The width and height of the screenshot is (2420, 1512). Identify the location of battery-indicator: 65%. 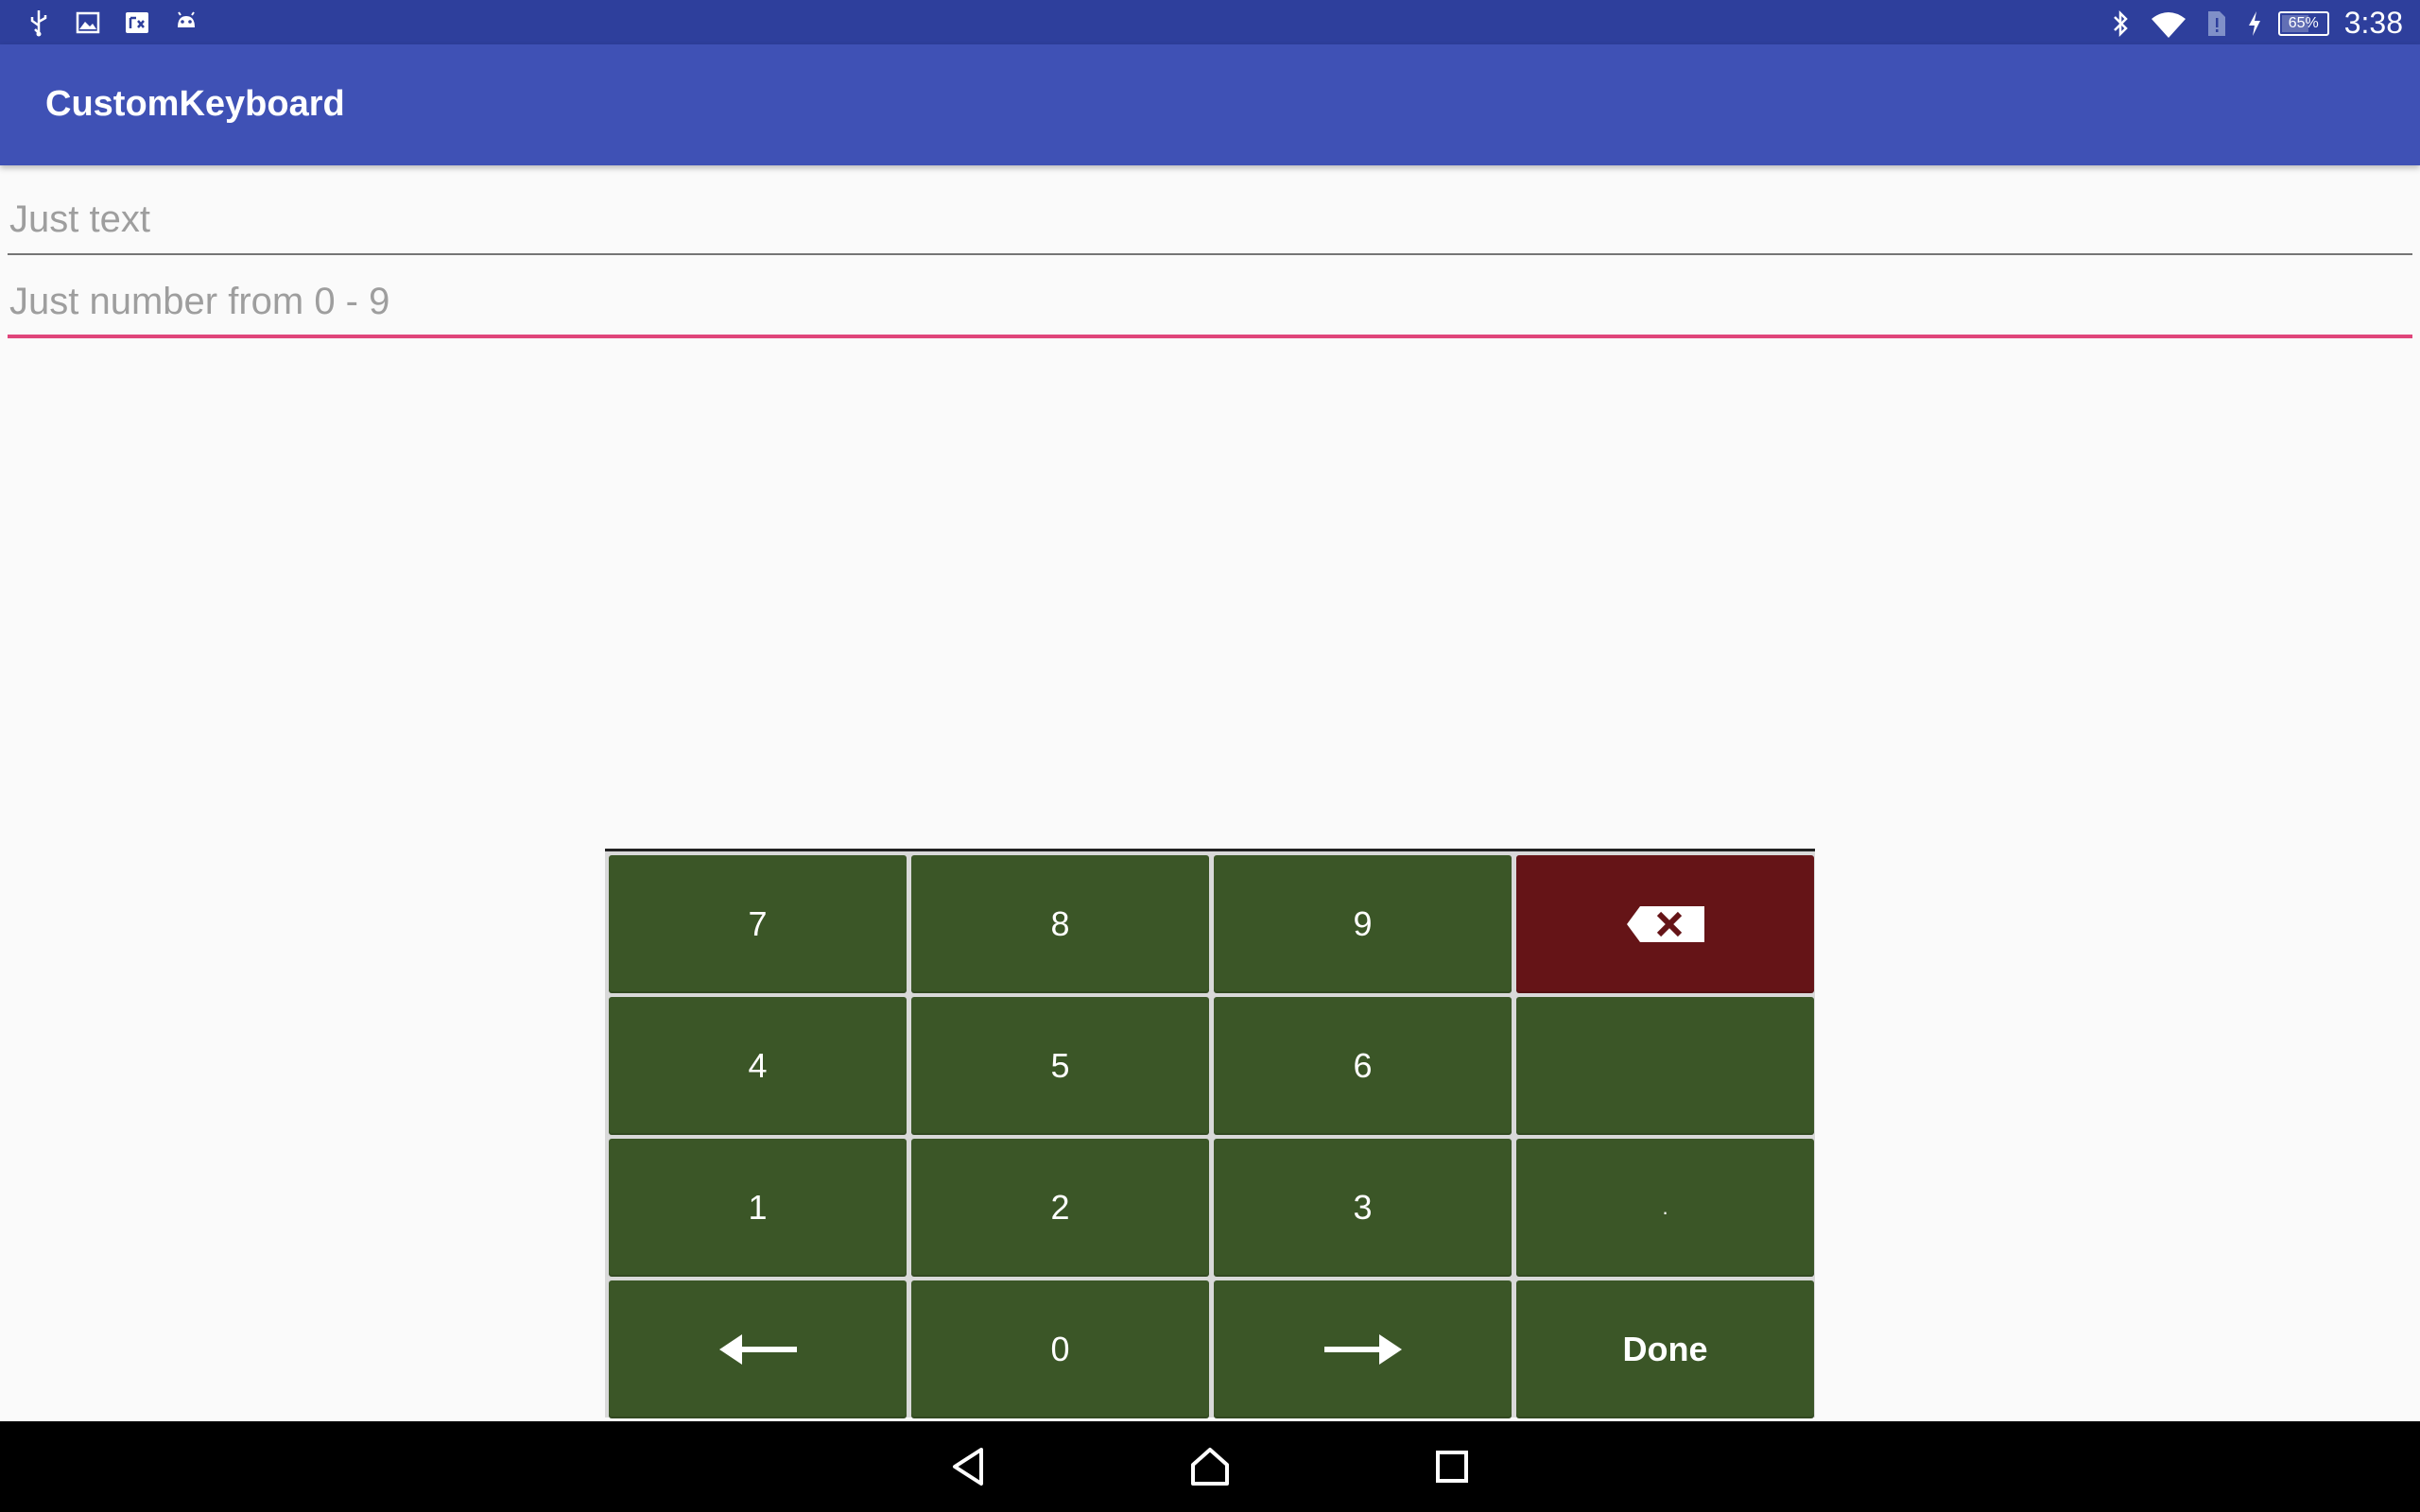
(2303, 23).